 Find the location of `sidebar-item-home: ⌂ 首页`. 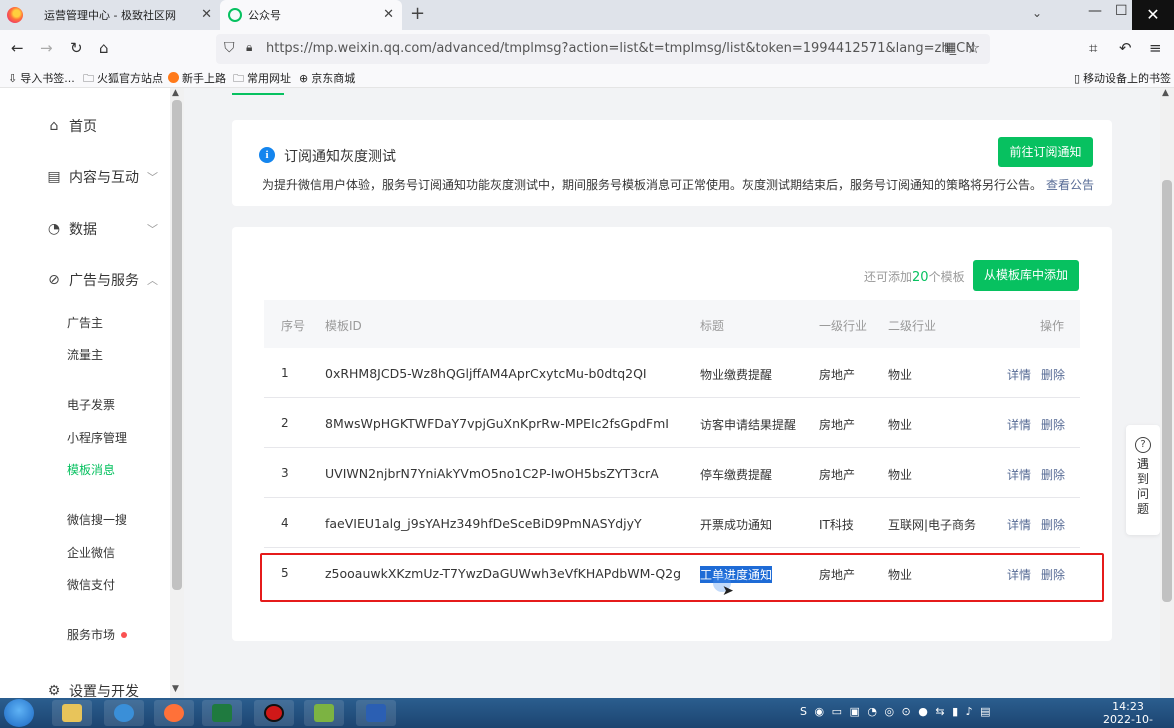

sidebar-item-home: ⌂ 首页 is located at coordinates (105, 126).